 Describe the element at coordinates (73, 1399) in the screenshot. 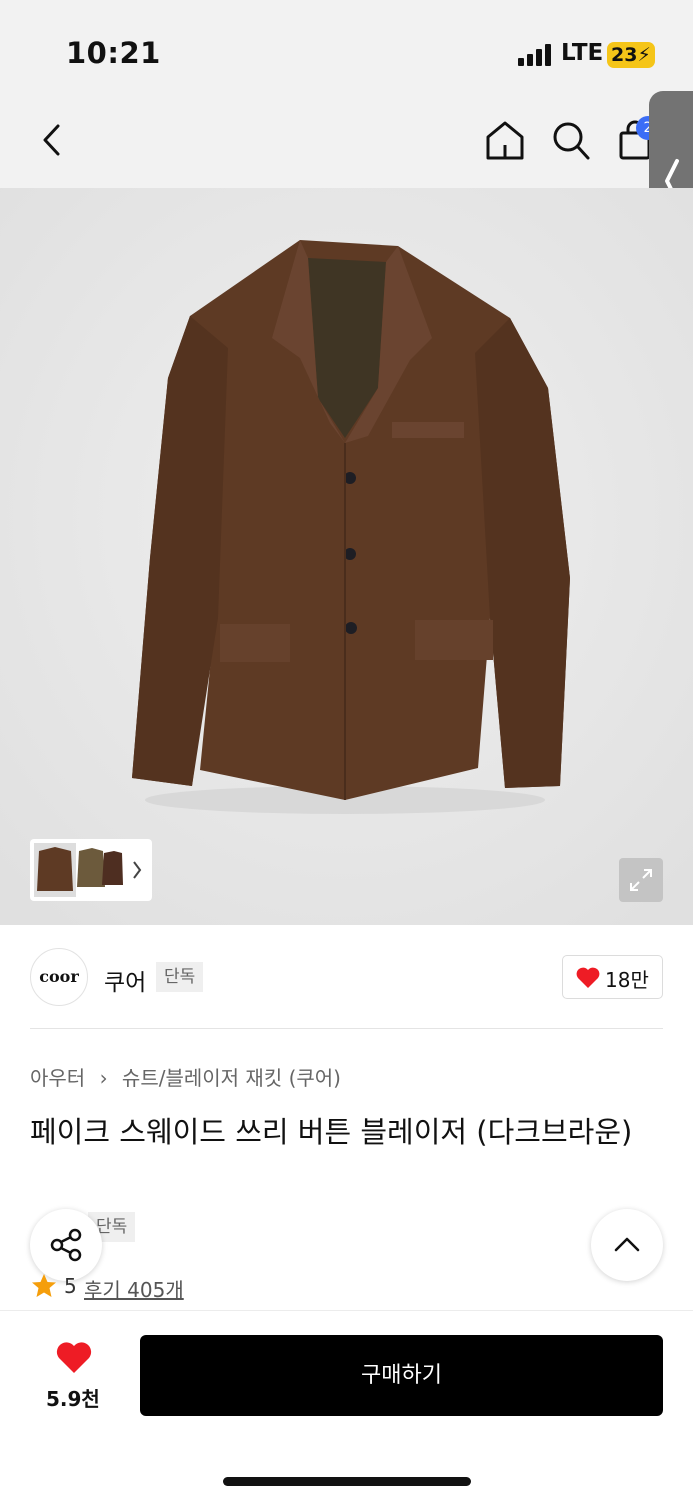

I see `product-like-count: 5.9천` at that location.